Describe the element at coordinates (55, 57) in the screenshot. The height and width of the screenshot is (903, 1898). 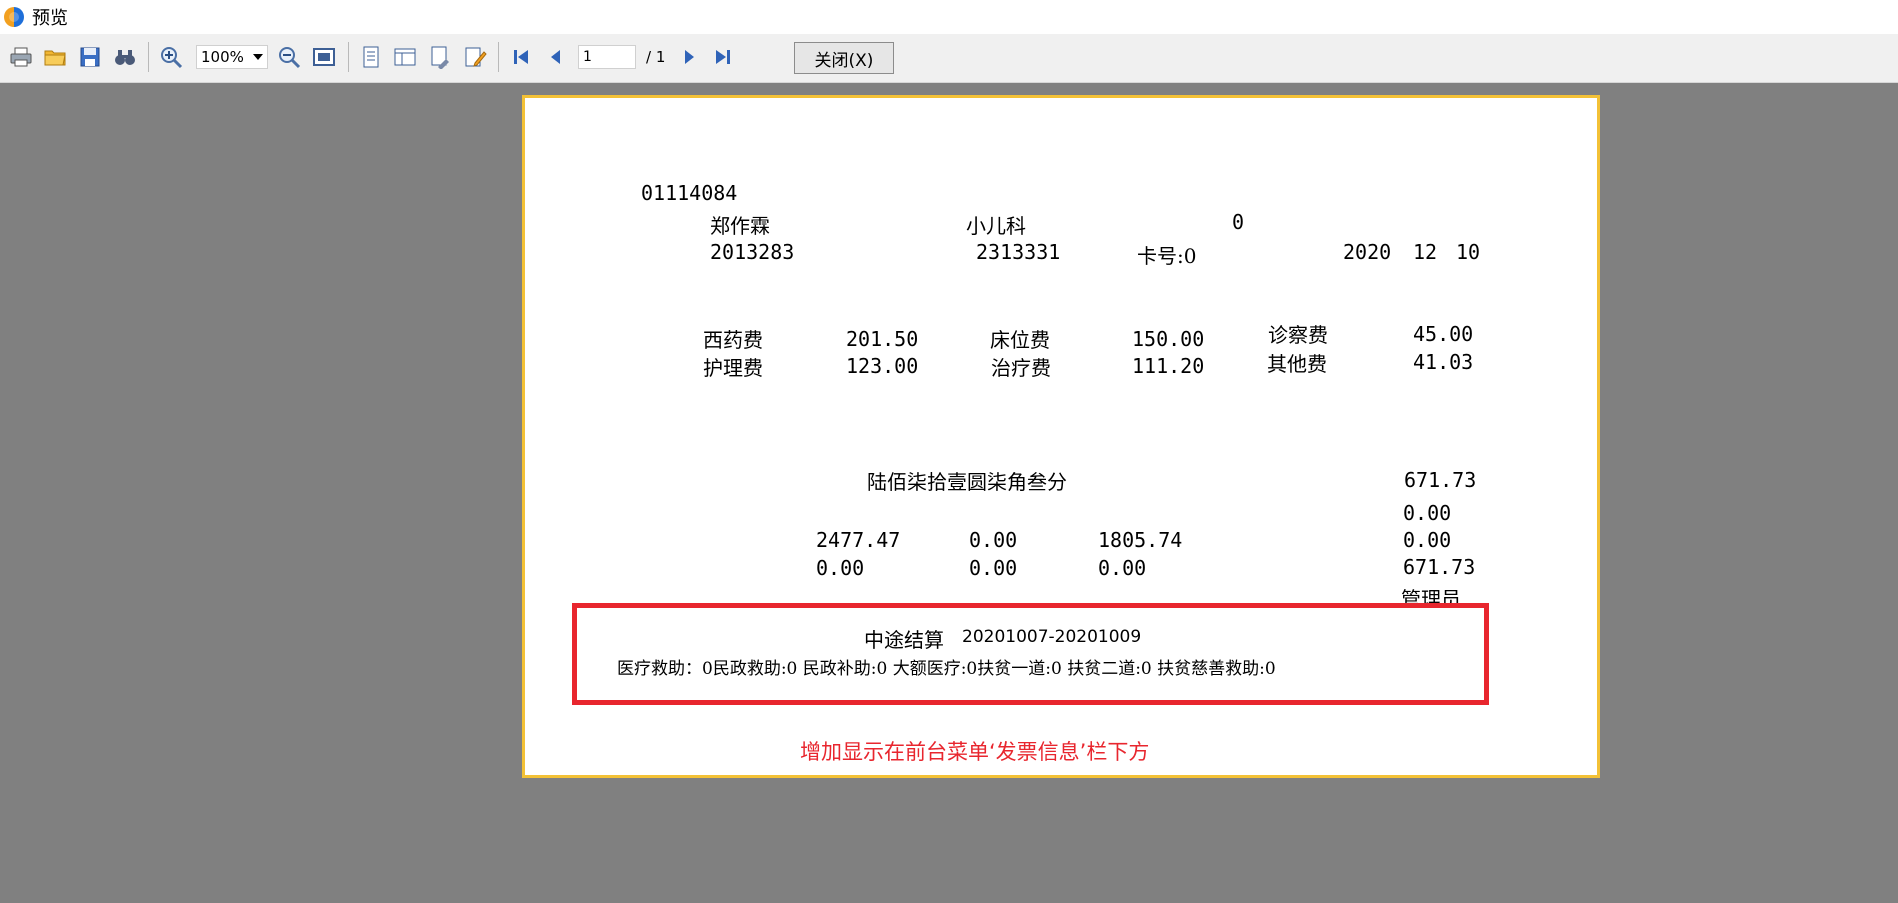
I see `open-folder-icon` at that location.